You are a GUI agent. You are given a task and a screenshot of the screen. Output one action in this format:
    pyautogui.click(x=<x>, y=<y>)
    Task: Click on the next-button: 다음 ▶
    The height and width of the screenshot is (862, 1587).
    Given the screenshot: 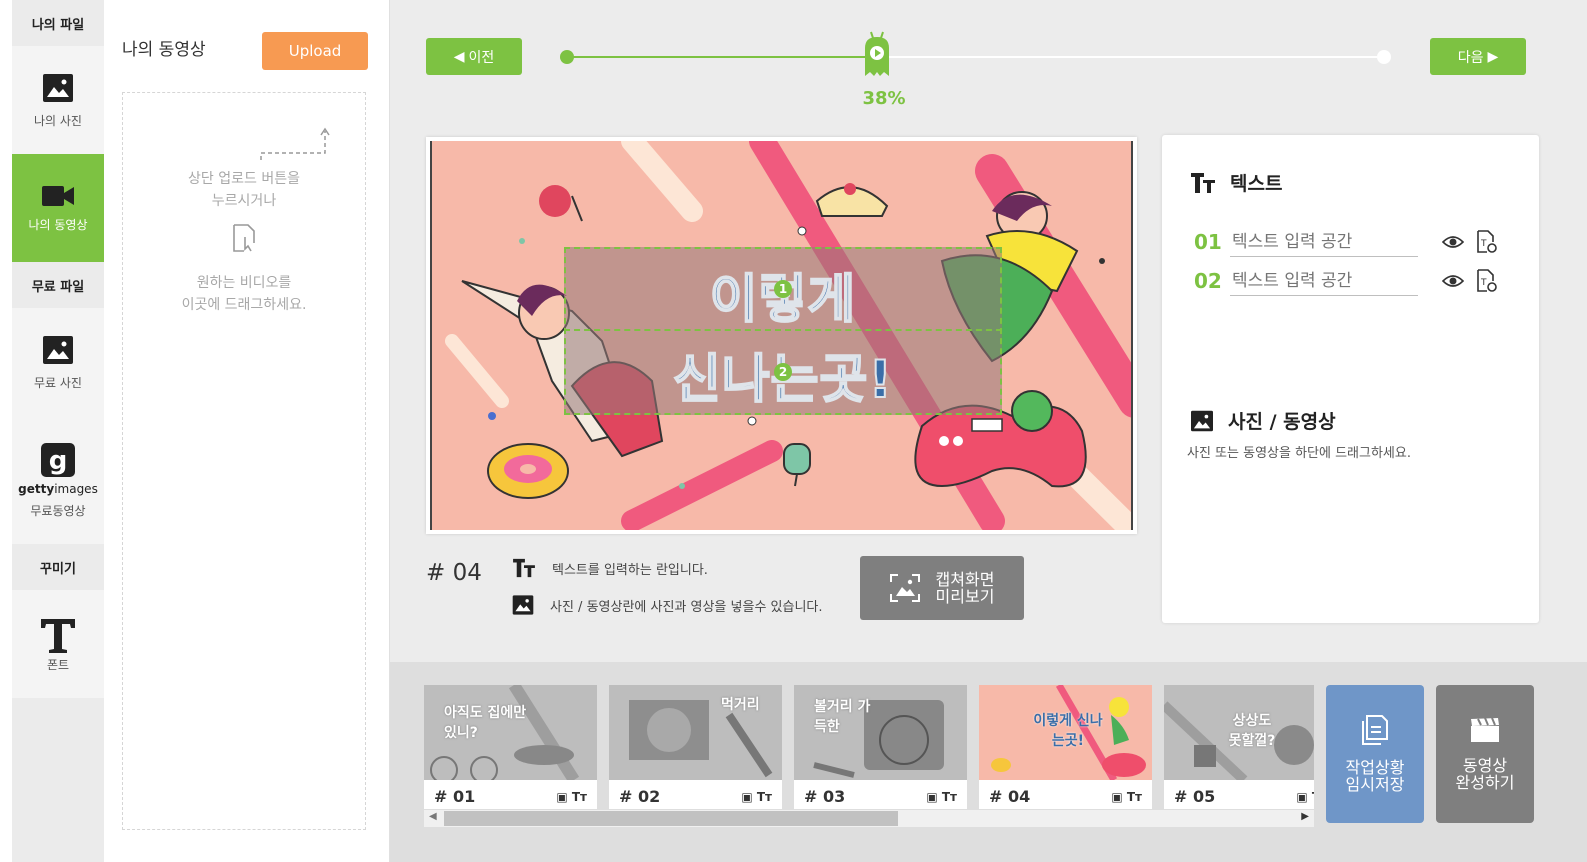 What is the action you would take?
    pyautogui.click(x=1478, y=56)
    